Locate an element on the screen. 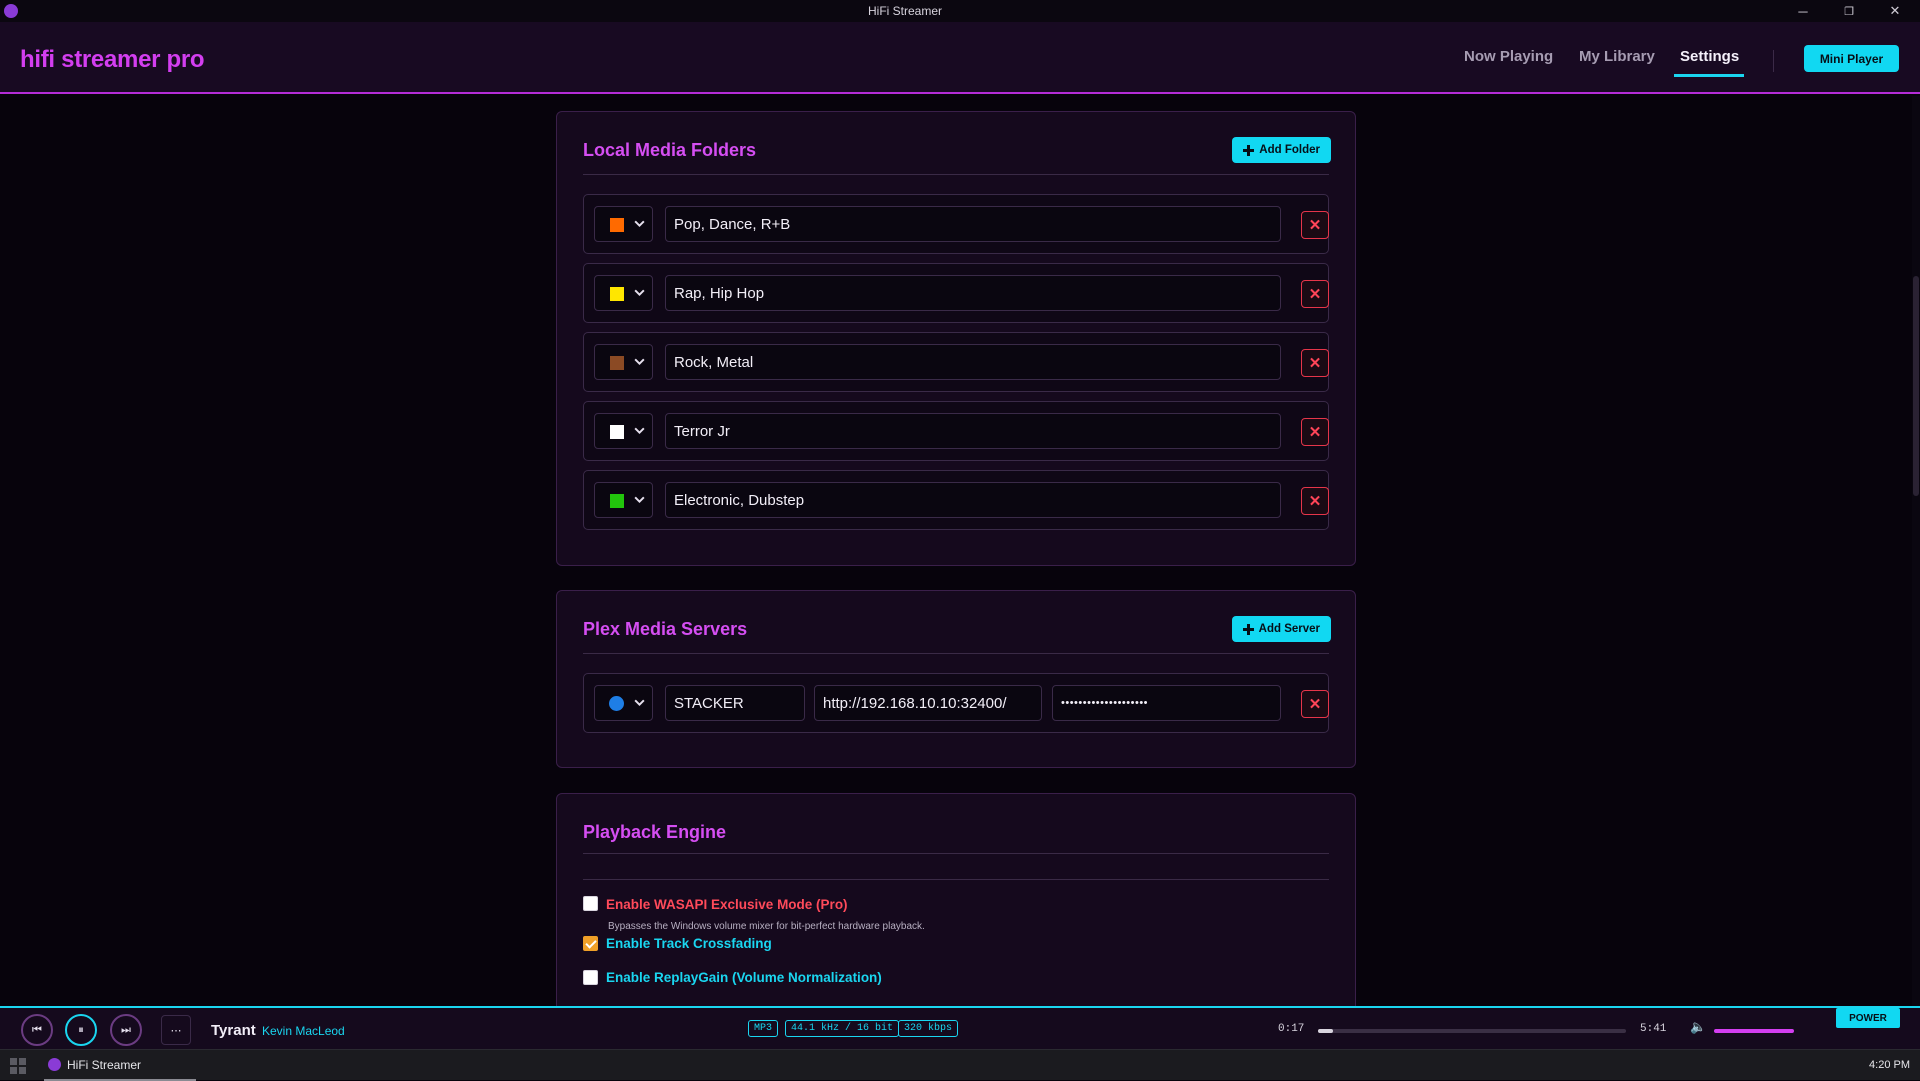 The width and height of the screenshot is (1920, 1081). add-folder-button: Add Folder is located at coordinates (1281, 150).